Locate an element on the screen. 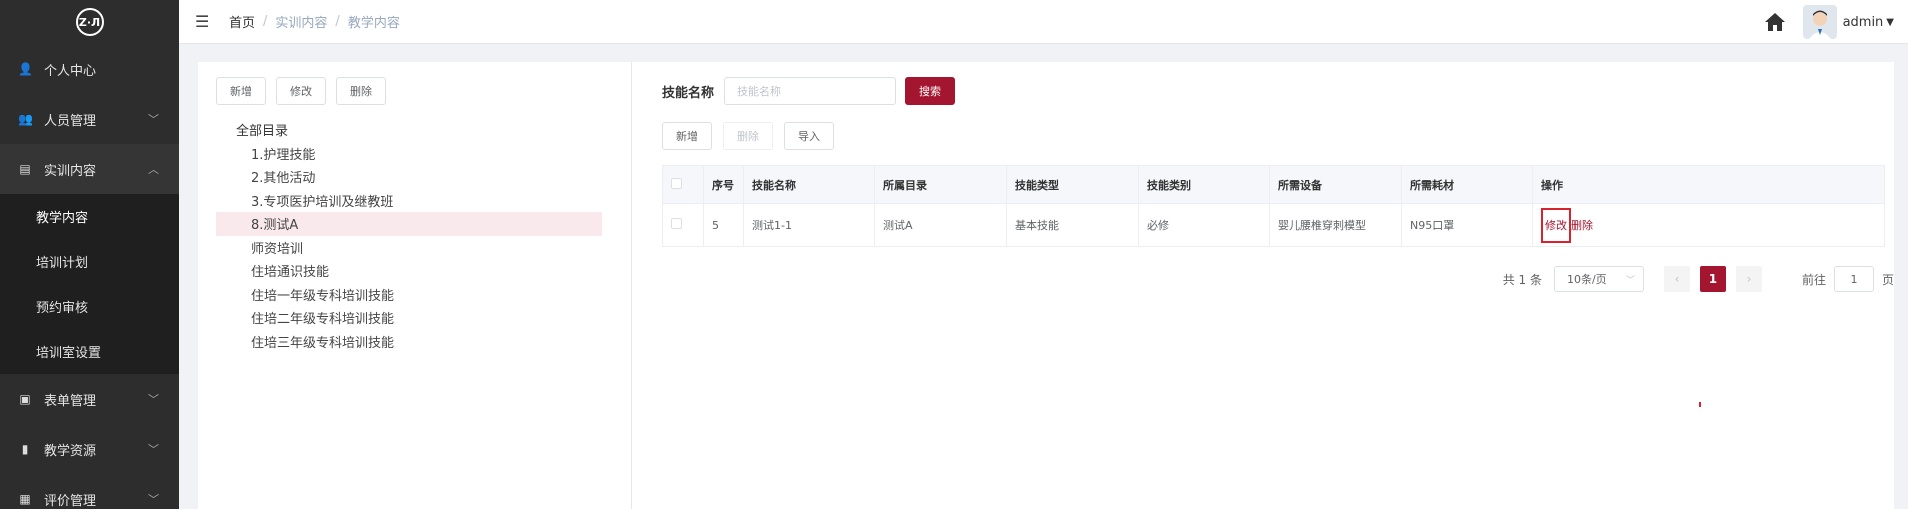  form-icon: ▣ is located at coordinates (25, 399).